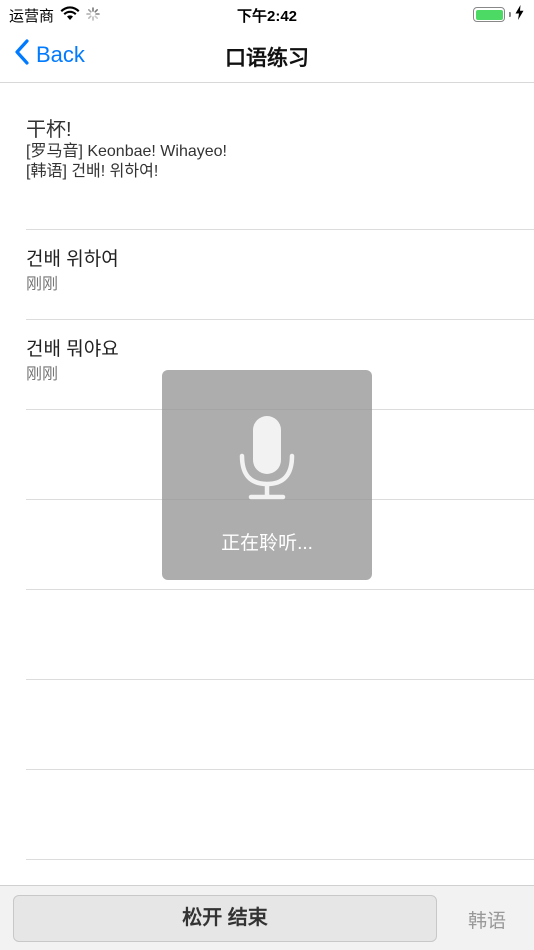  I want to click on status-bar: 运营商 下午2:42, so click(267, 14).